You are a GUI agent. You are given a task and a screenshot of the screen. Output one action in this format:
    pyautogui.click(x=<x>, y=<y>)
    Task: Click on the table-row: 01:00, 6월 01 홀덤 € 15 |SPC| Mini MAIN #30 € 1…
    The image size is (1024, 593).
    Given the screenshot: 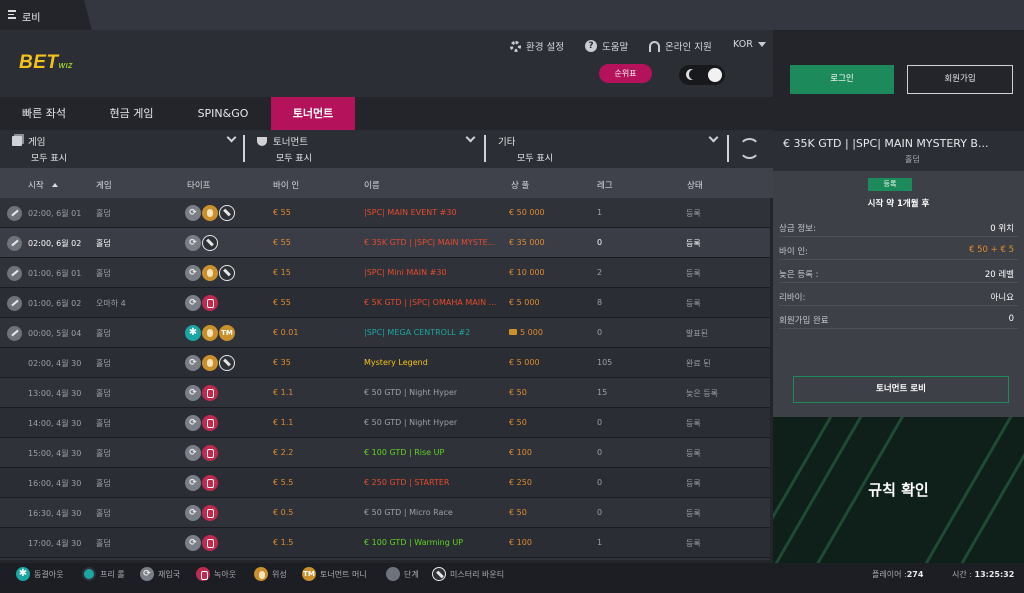 What is the action you would take?
    pyautogui.click(x=385, y=273)
    